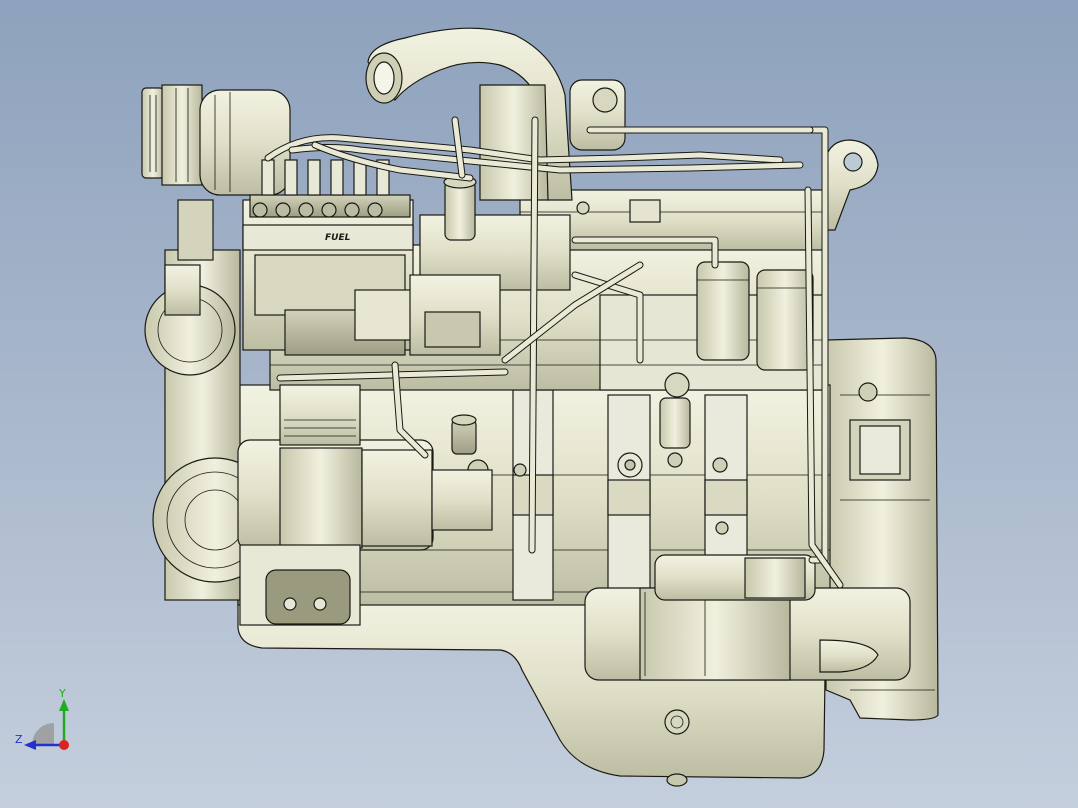  Describe the element at coordinates (677, 722) in the screenshot. I see `oil-pan-drain-plug` at that location.